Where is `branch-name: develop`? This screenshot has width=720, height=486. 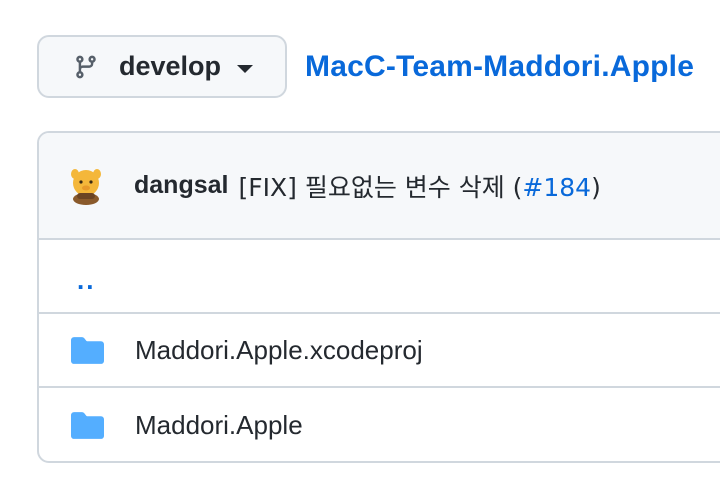 branch-name: develop is located at coordinates (170, 66).